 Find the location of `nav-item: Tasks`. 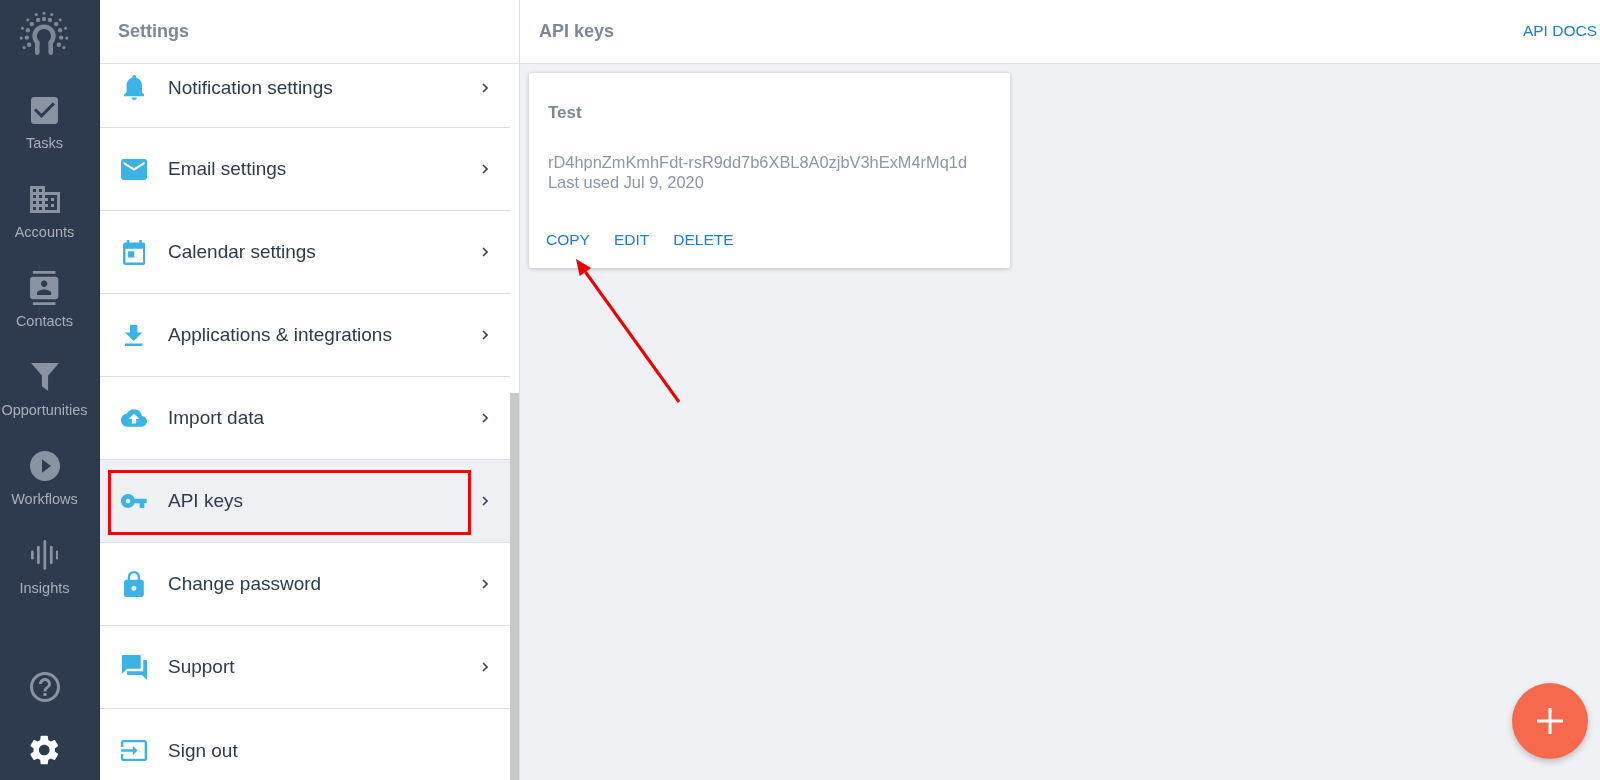

nav-item: Tasks is located at coordinates (44, 110).